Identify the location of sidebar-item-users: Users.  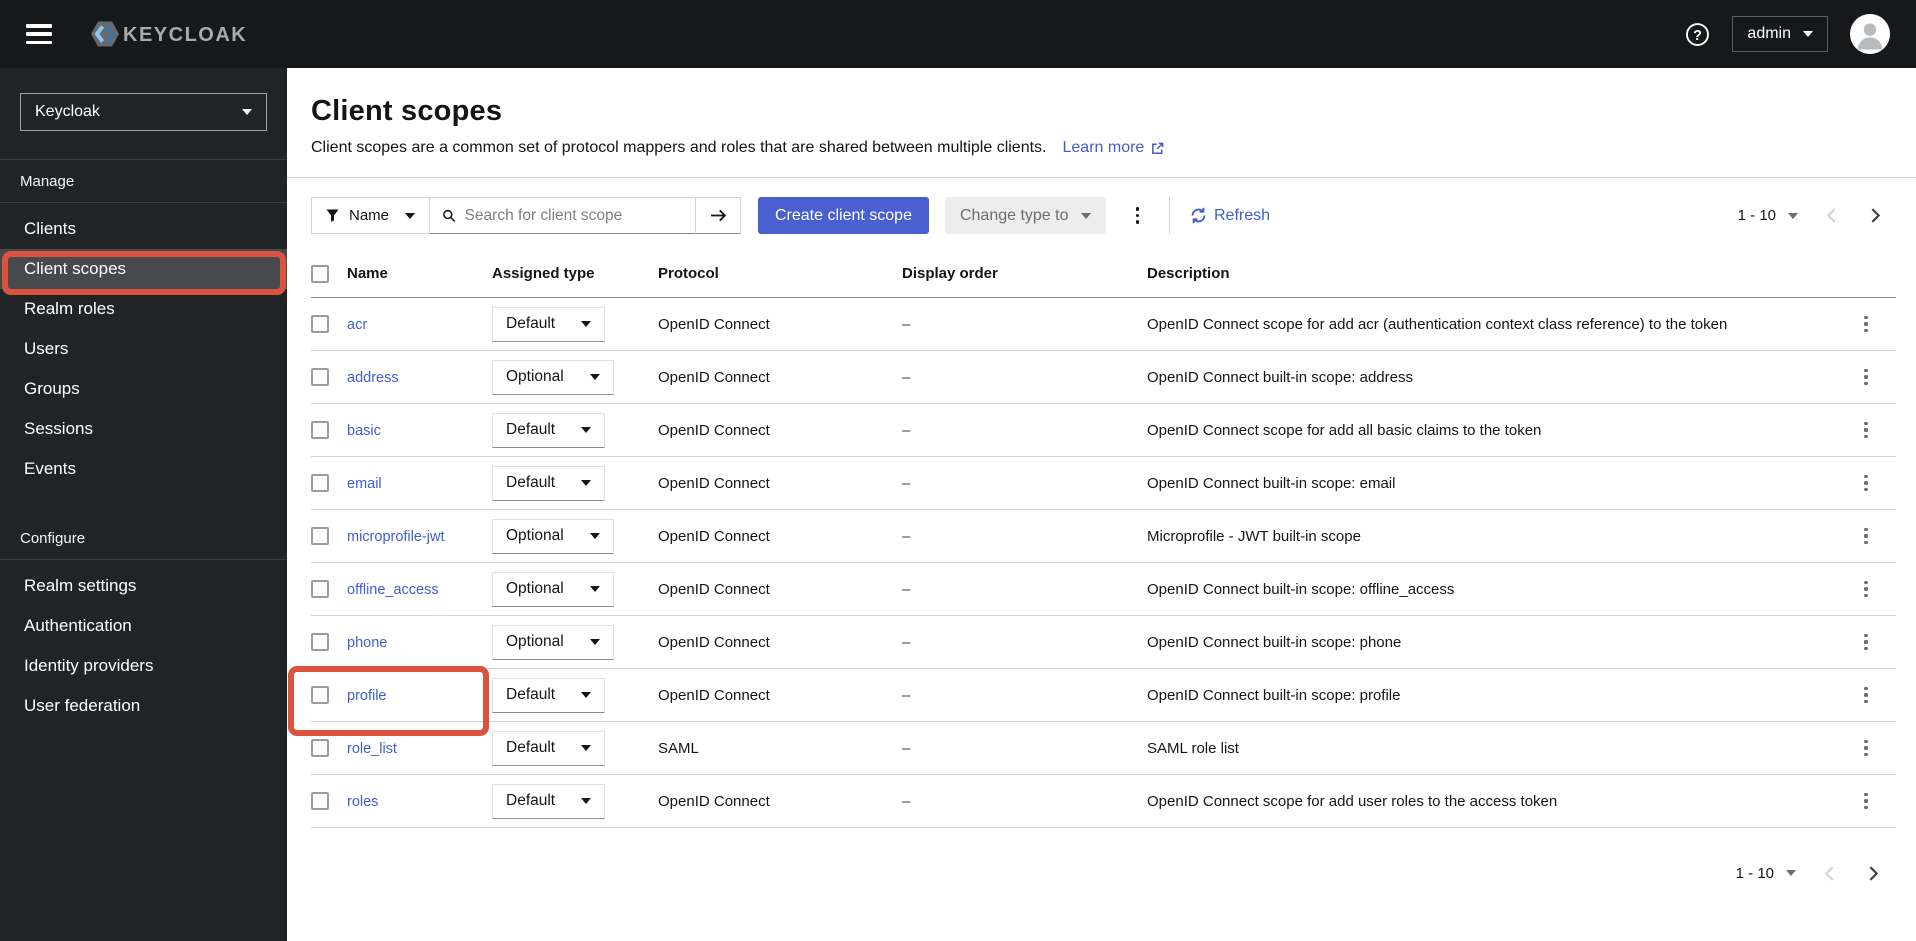
(143, 349).